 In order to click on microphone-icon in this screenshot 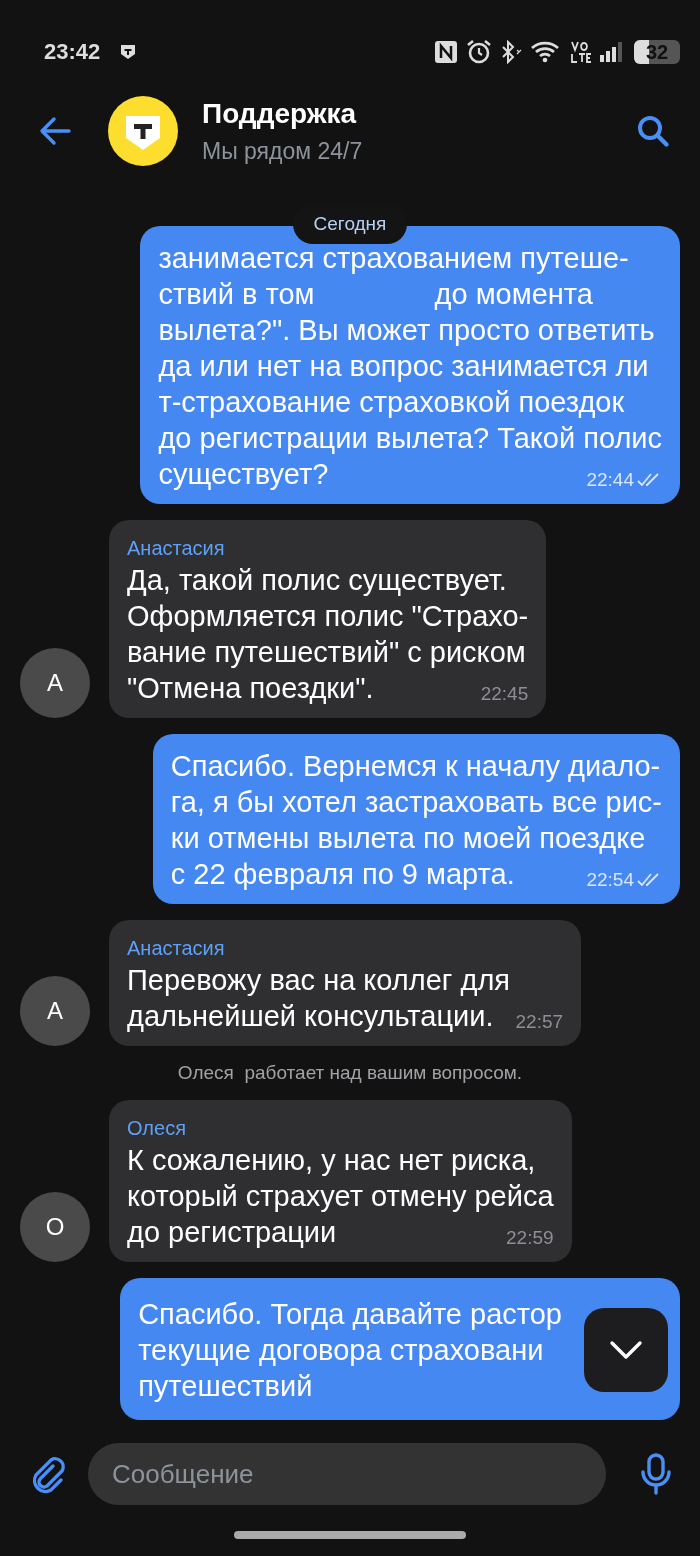, I will do `click(656, 1474)`.